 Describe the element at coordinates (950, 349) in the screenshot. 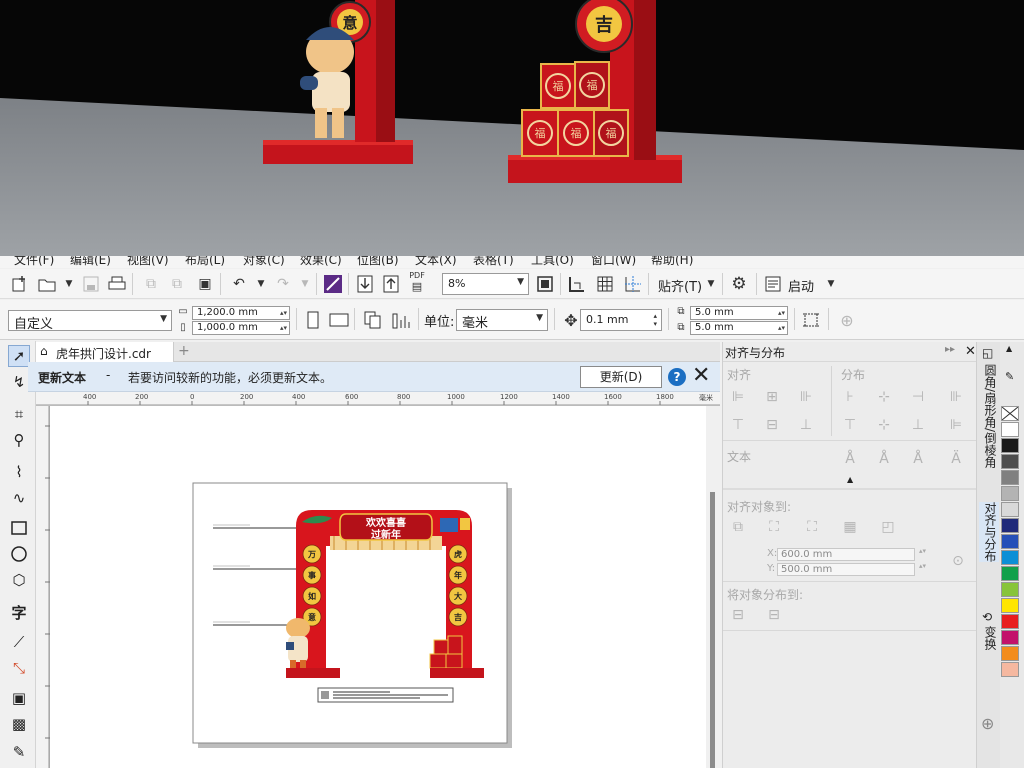

I see `expand-arrows-icon: ▸▸` at that location.